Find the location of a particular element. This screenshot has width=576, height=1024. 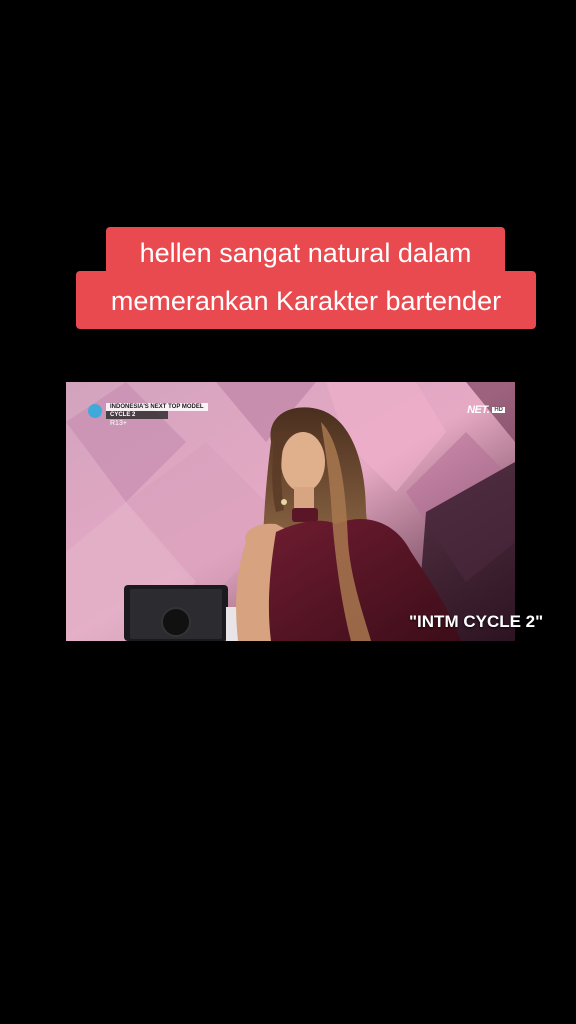

show-tag-title: INDONESIA'S NEXT TOP MODEL is located at coordinates (157, 407).